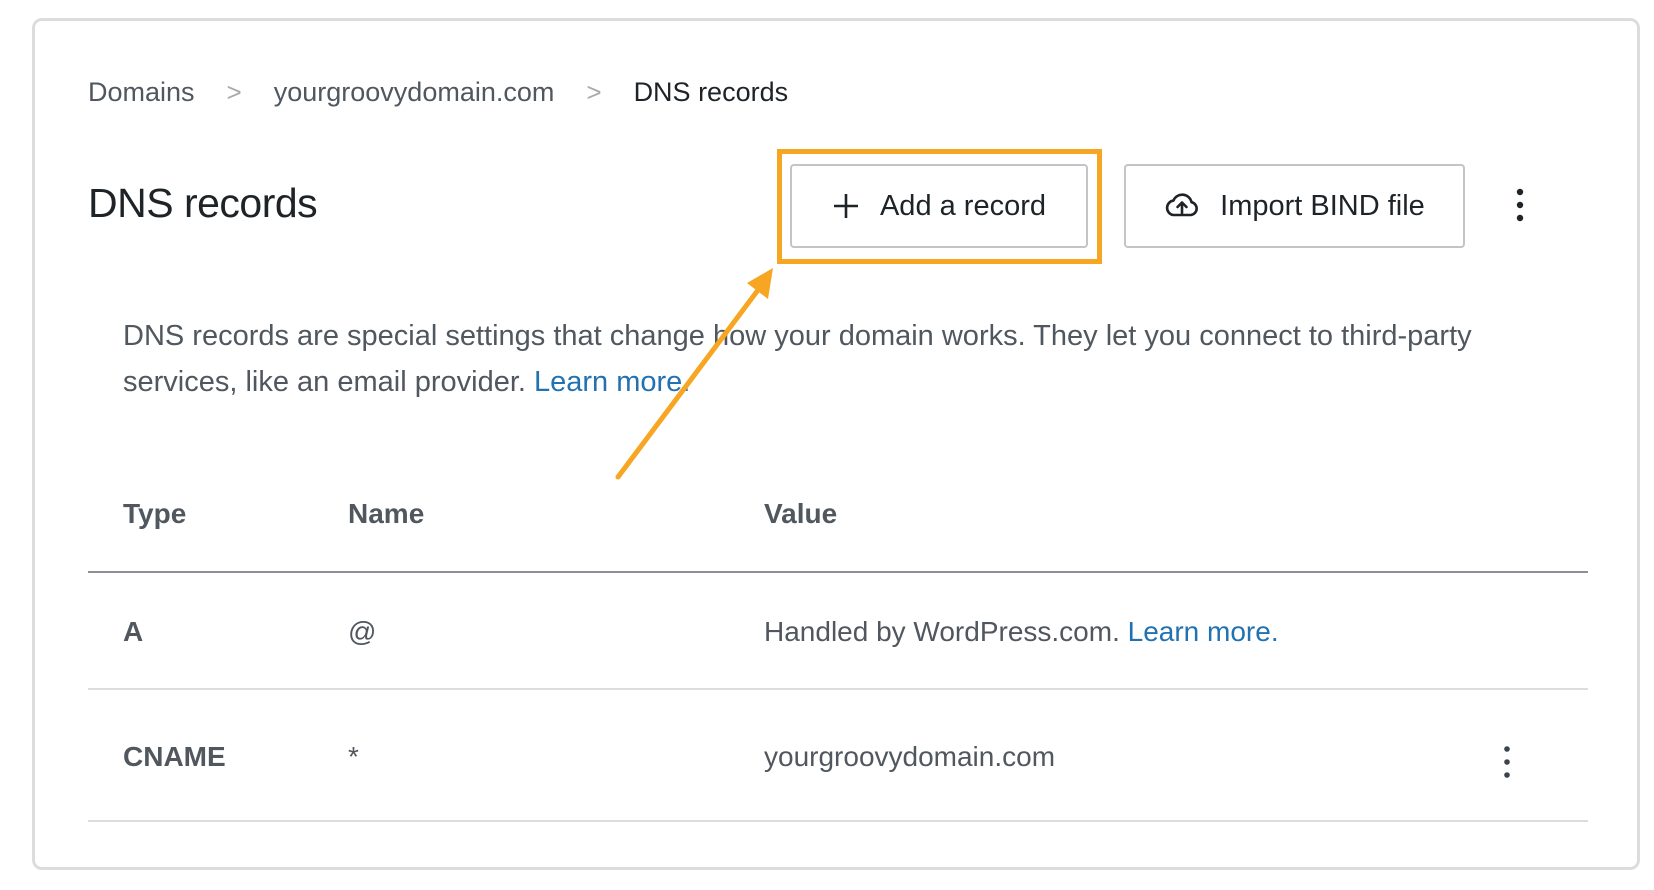  What do you see at coordinates (963, 205) in the screenshot?
I see `add-record-label: Add a record` at bounding box center [963, 205].